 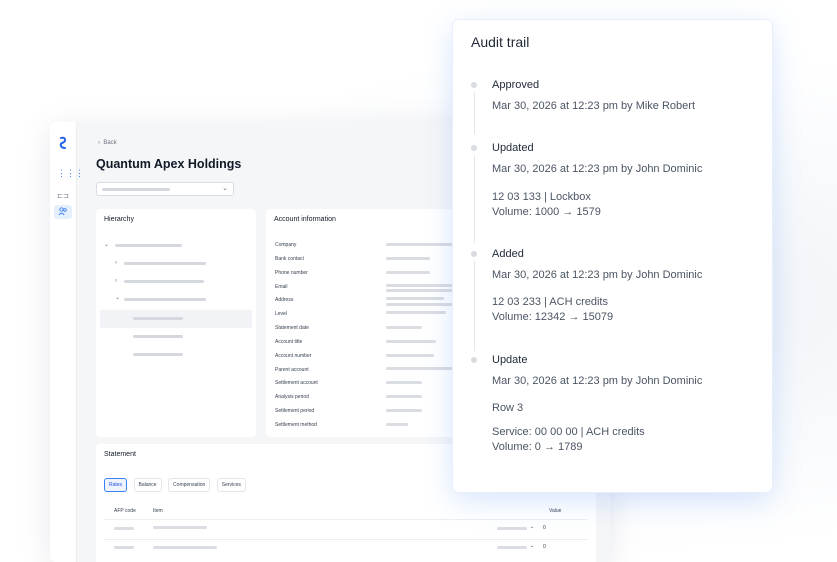 I want to click on field-label: Settlement period, so click(x=295, y=411).